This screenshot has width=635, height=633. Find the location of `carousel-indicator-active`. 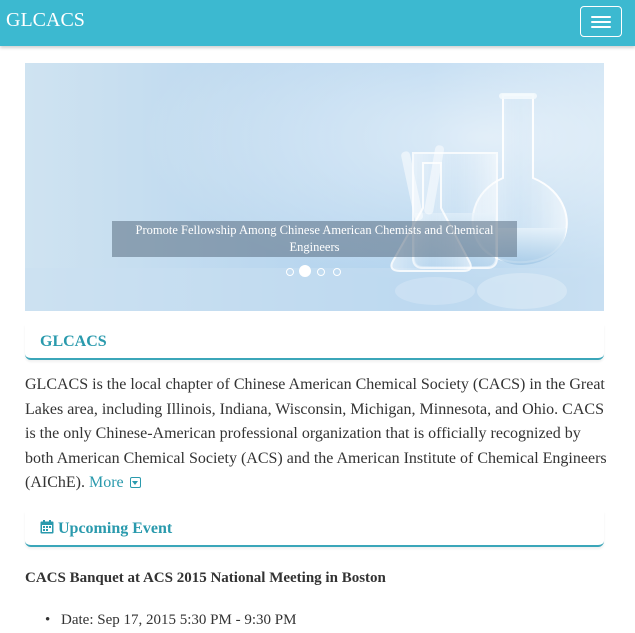

carousel-indicator-active is located at coordinates (305, 271).